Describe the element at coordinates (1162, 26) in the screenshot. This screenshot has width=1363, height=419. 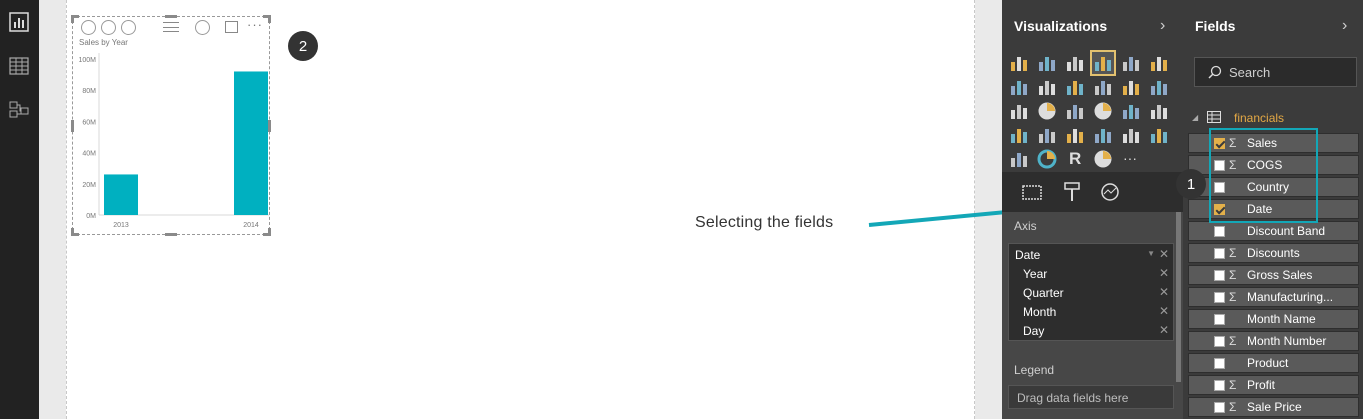
I see `collapse-visualizations-icon: ›` at that location.